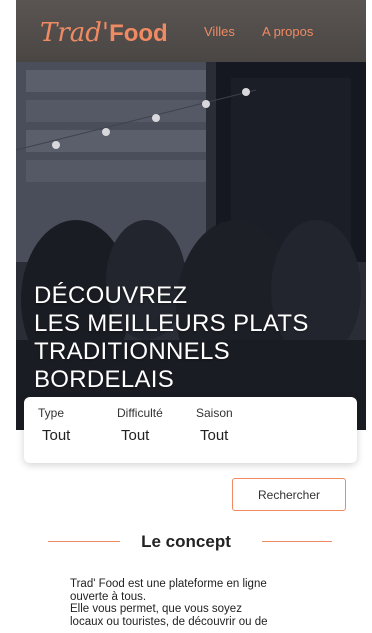  I want to click on hero-title-line: BORDELAIS, so click(104, 379).